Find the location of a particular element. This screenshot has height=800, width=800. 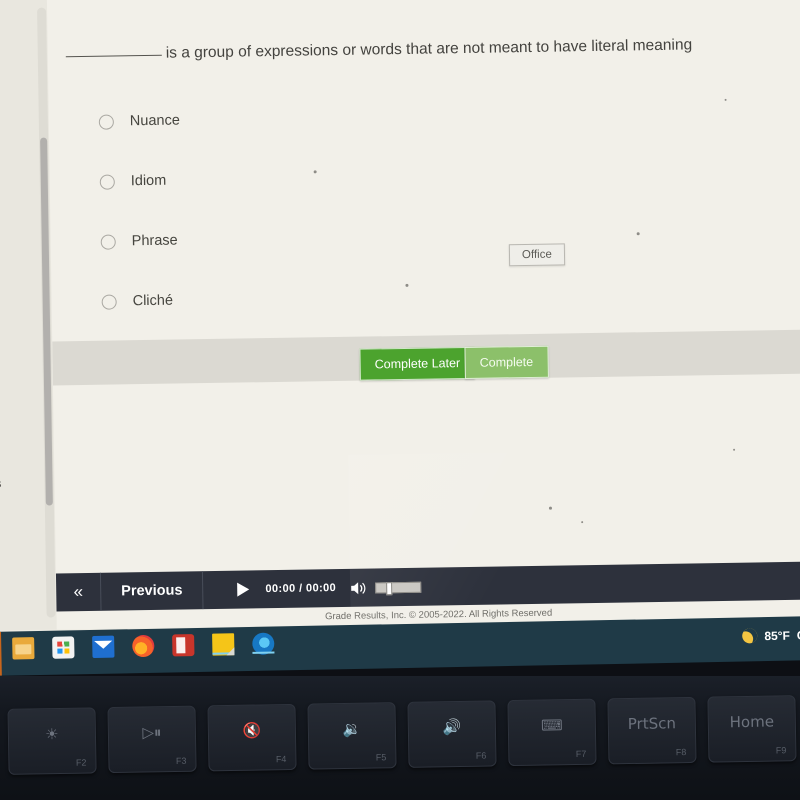

key-glyph: ⌨ is located at coordinates (551, 725).